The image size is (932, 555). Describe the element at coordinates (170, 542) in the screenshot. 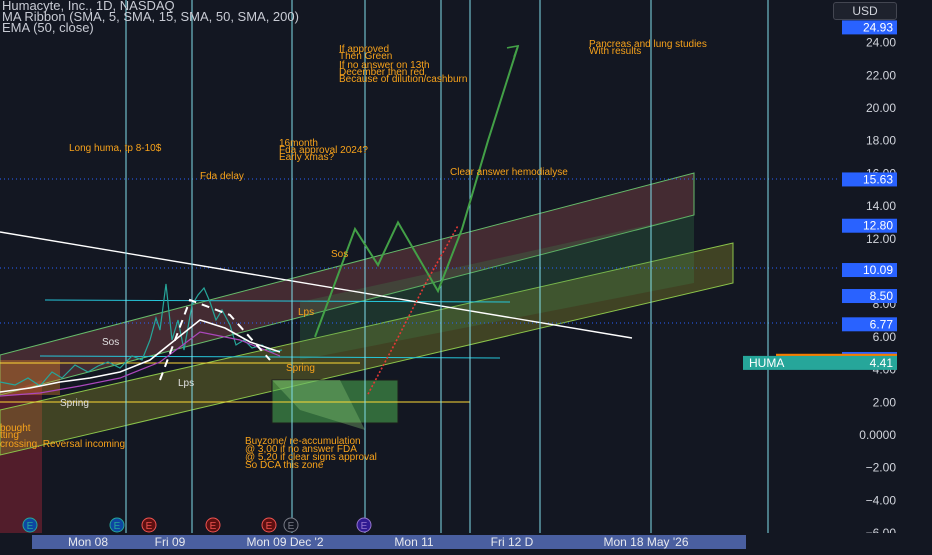

I see `x-tick-label-2: Fri 09` at that location.